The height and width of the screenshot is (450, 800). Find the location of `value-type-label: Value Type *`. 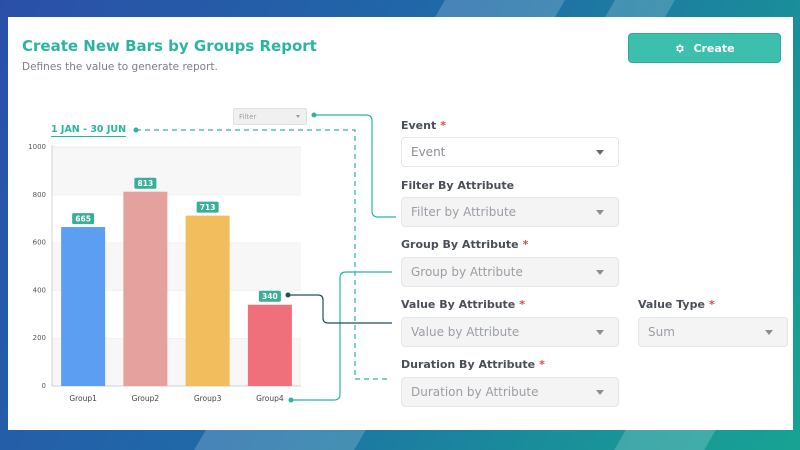

value-type-label: Value Type * is located at coordinates (676, 304).